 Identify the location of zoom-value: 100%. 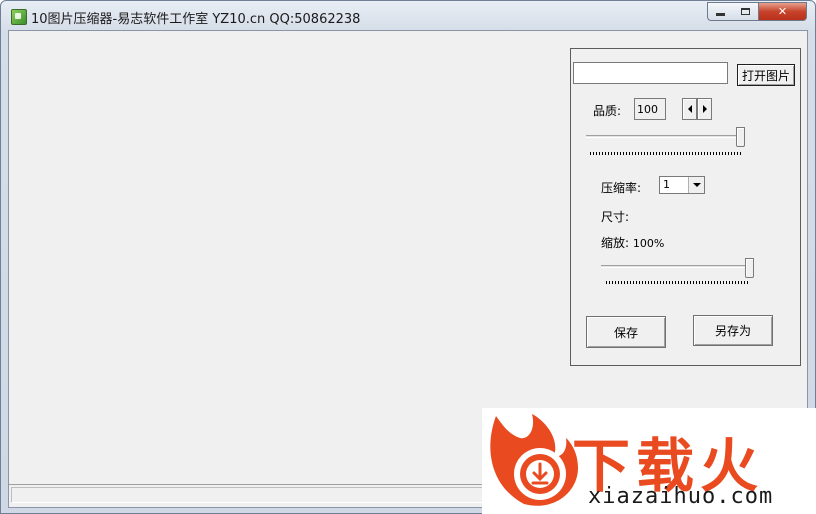
(648, 243).